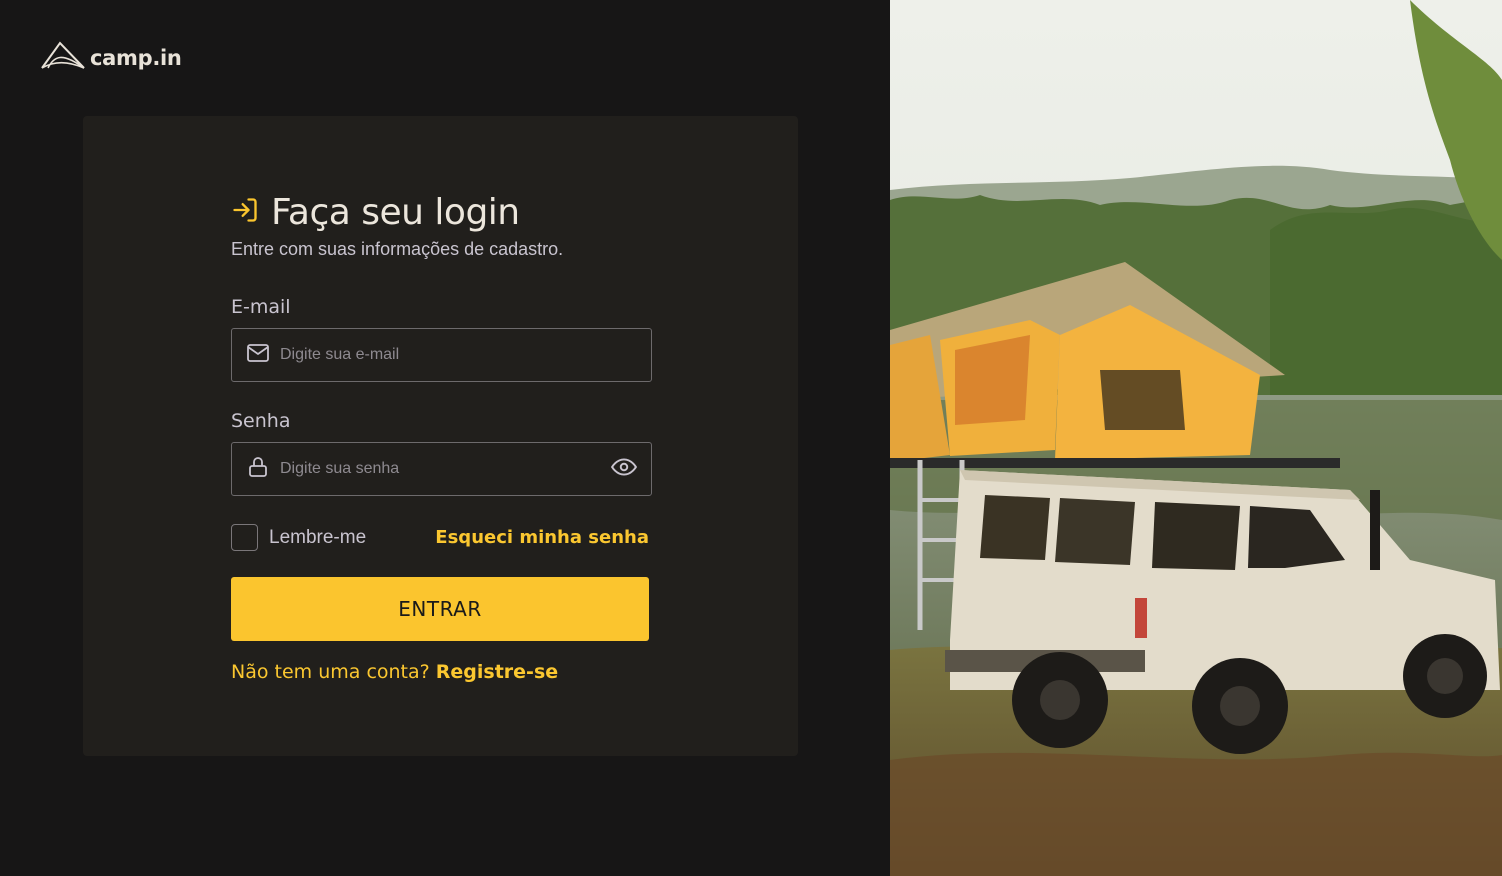 The image size is (1502, 876). I want to click on login-arrow-icon, so click(245, 212).